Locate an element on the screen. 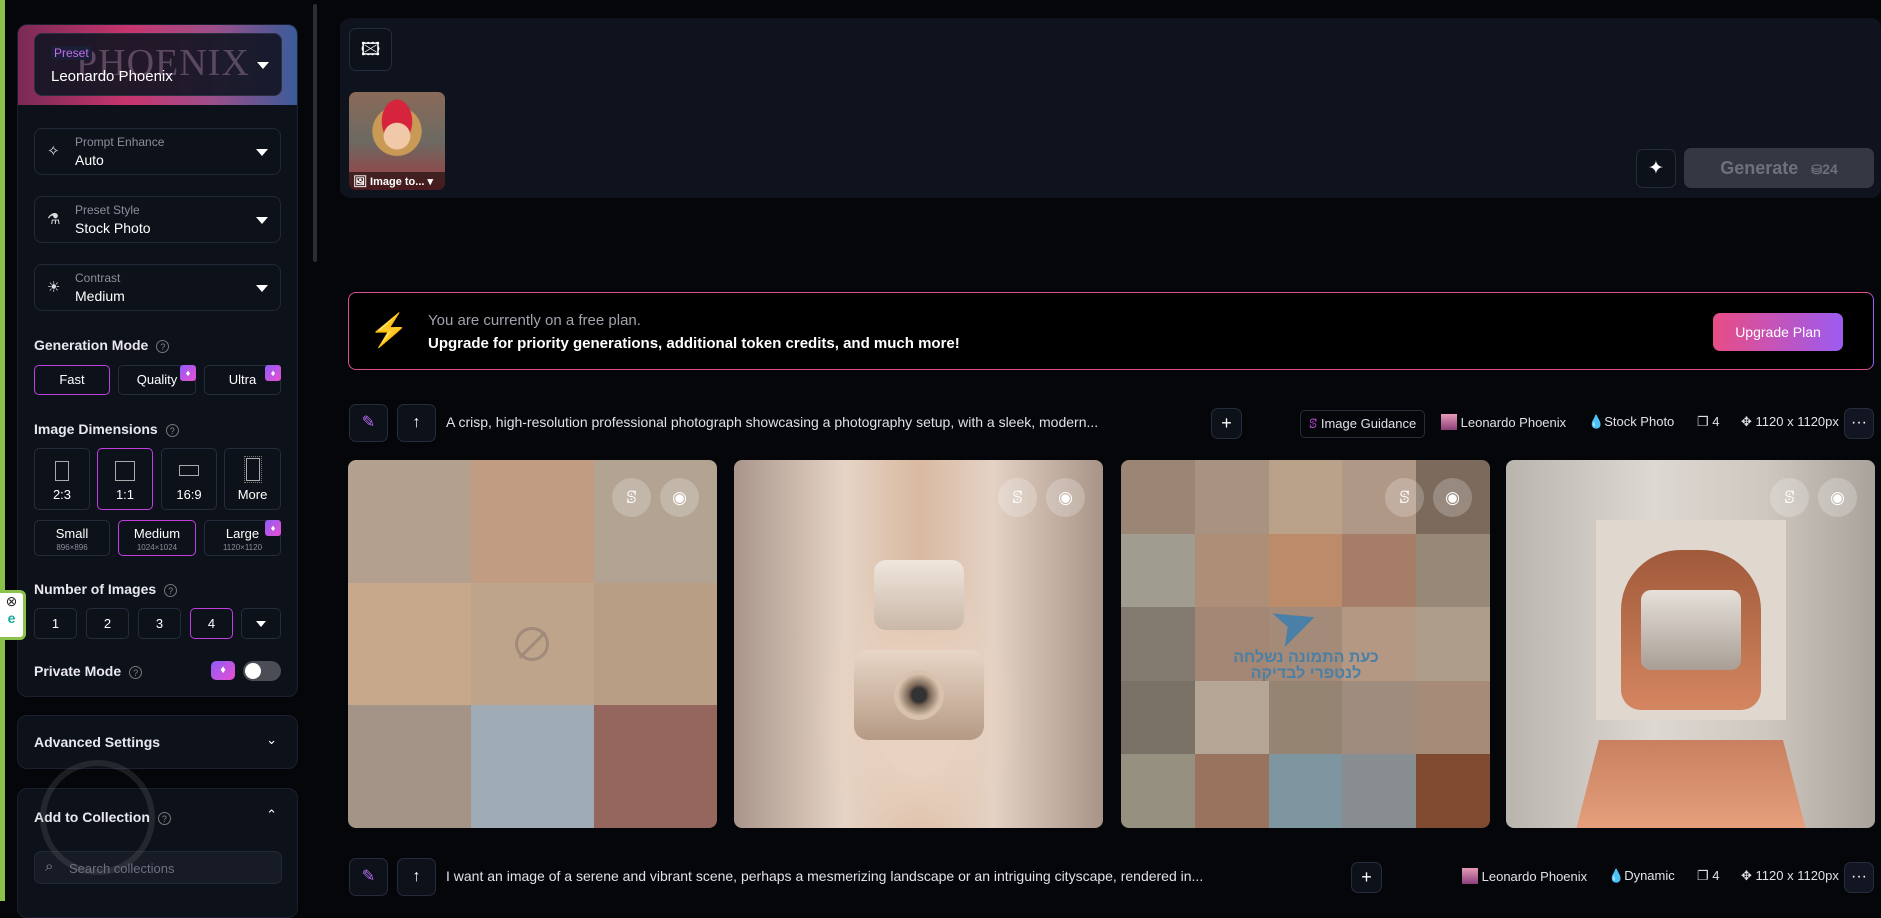 The width and height of the screenshot is (1881, 918). extension-logo-icon: e is located at coordinates (11, 618).